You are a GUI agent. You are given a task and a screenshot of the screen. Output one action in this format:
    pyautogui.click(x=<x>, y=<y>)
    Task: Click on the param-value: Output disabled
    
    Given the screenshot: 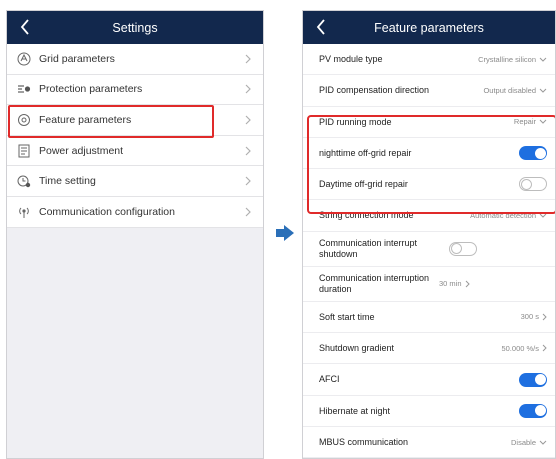 What is the action you would take?
    pyautogui.click(x=509, y=90)
    